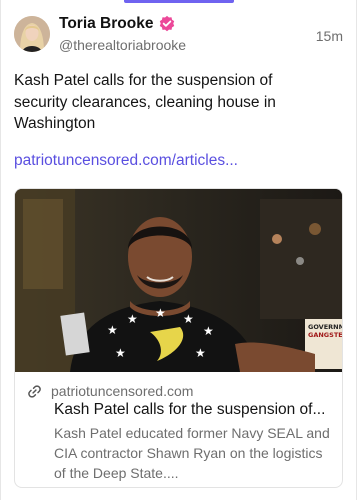 The image size is (357, 500). I want to click on svg-text: GANGSTERS, so click(325, 335).